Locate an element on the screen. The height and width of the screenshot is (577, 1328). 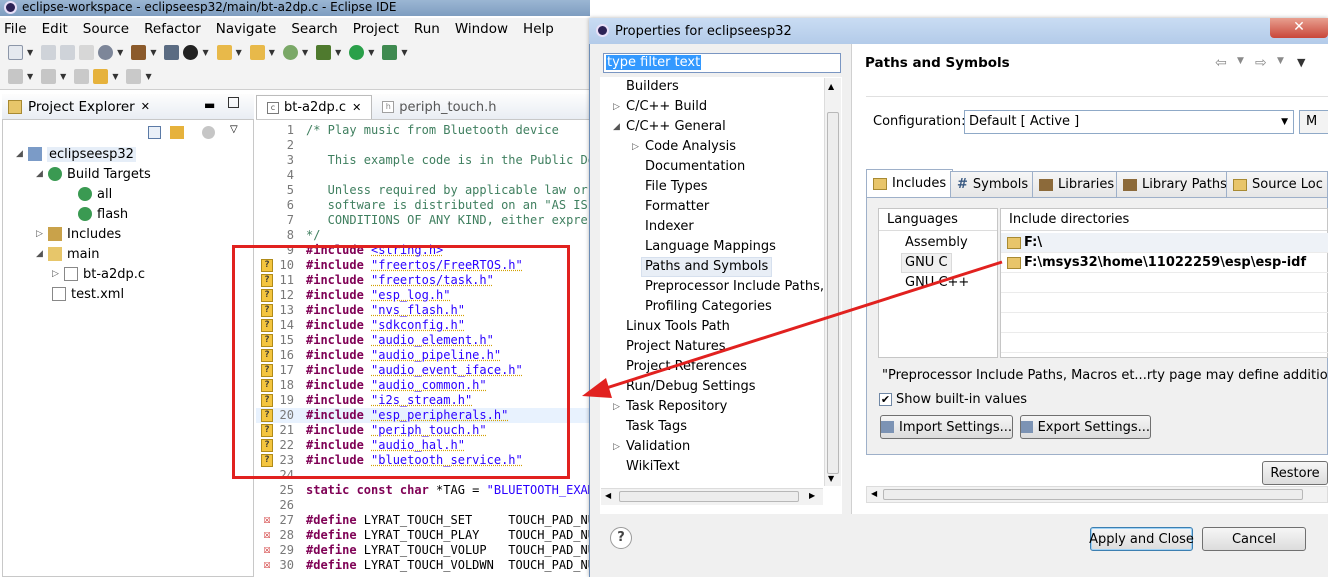
new-dropdown-icon: ▼ is located at coordinates (30, 52).